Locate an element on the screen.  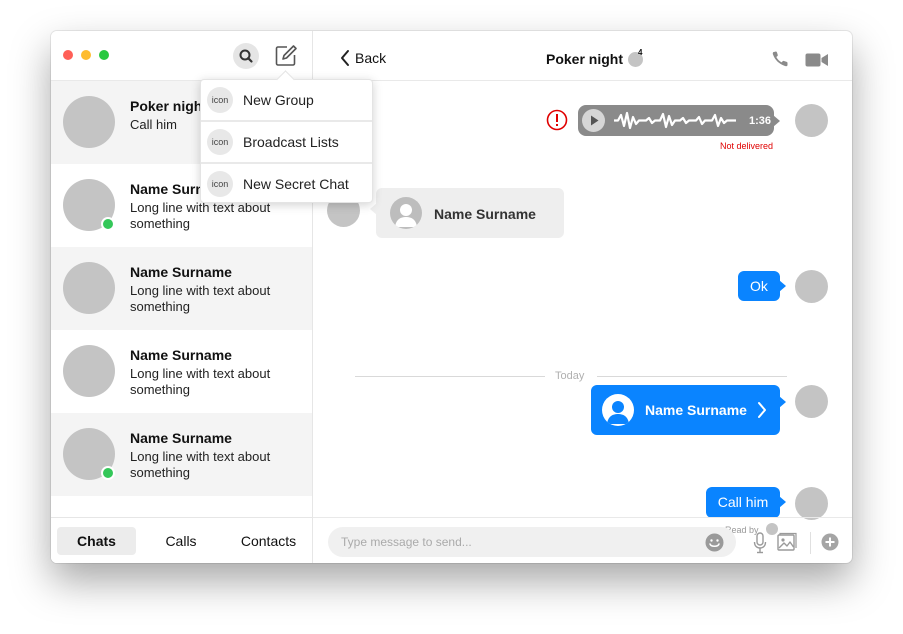
delivery-error-text: Not delivered is located at coordinates (747, 146).